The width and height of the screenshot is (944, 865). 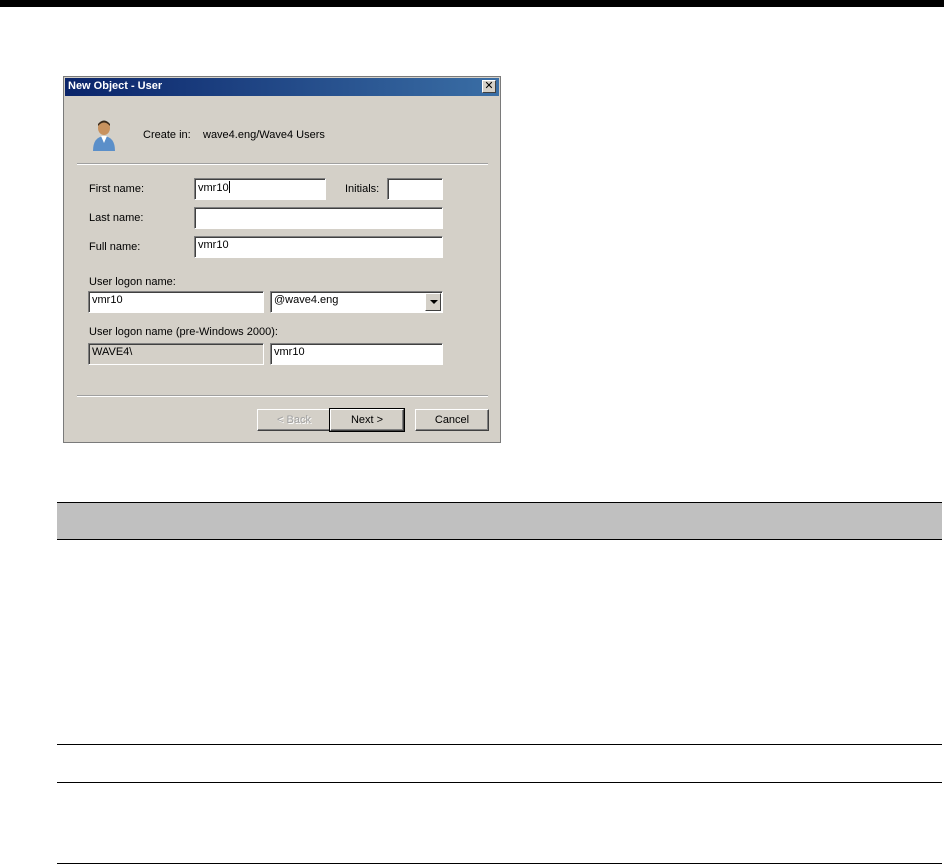 I want to click on last-name-field, so click(x=318, y=218).